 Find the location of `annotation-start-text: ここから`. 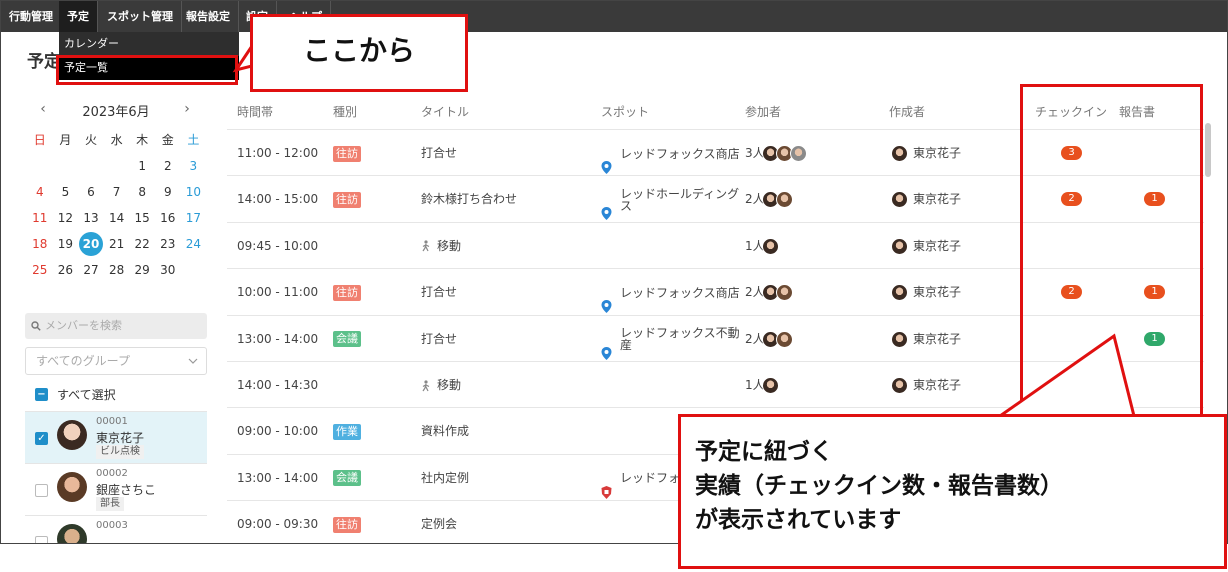

annotation-start-text: ここから is located at coordinates (358, 50).